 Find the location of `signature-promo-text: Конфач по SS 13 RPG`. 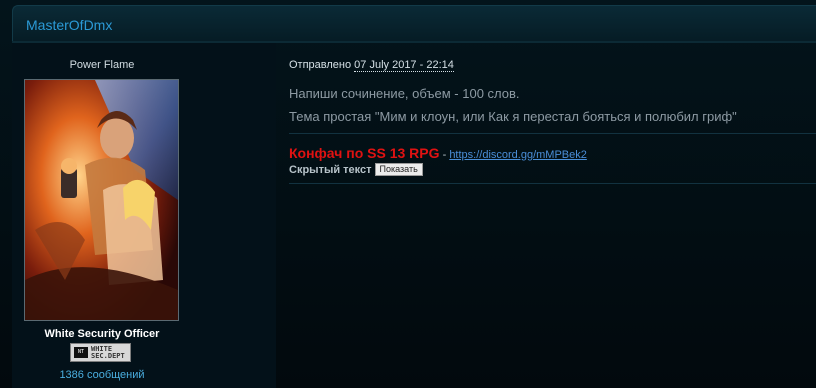

signature-promo-text: Конфач по SS 13 RPG is located at coordinates (364, 153).